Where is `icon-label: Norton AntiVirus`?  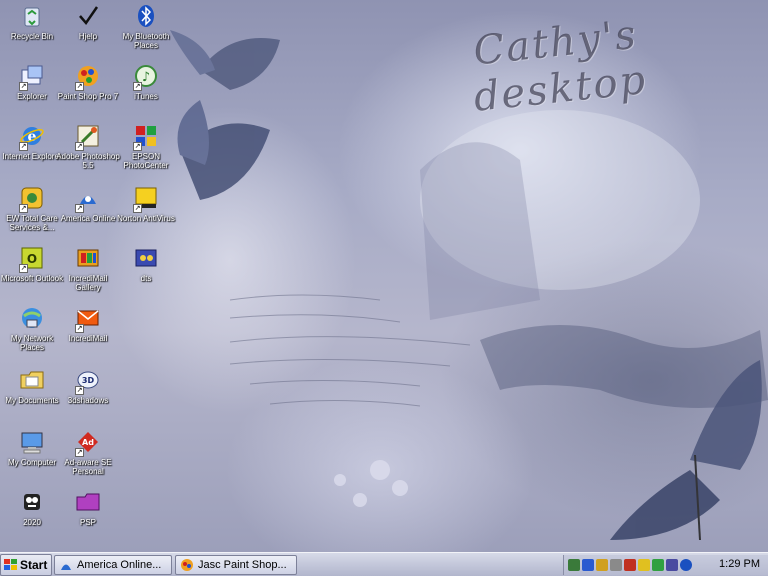
icon-label: Norton AntiVirus is located at coordinates (146, 218).